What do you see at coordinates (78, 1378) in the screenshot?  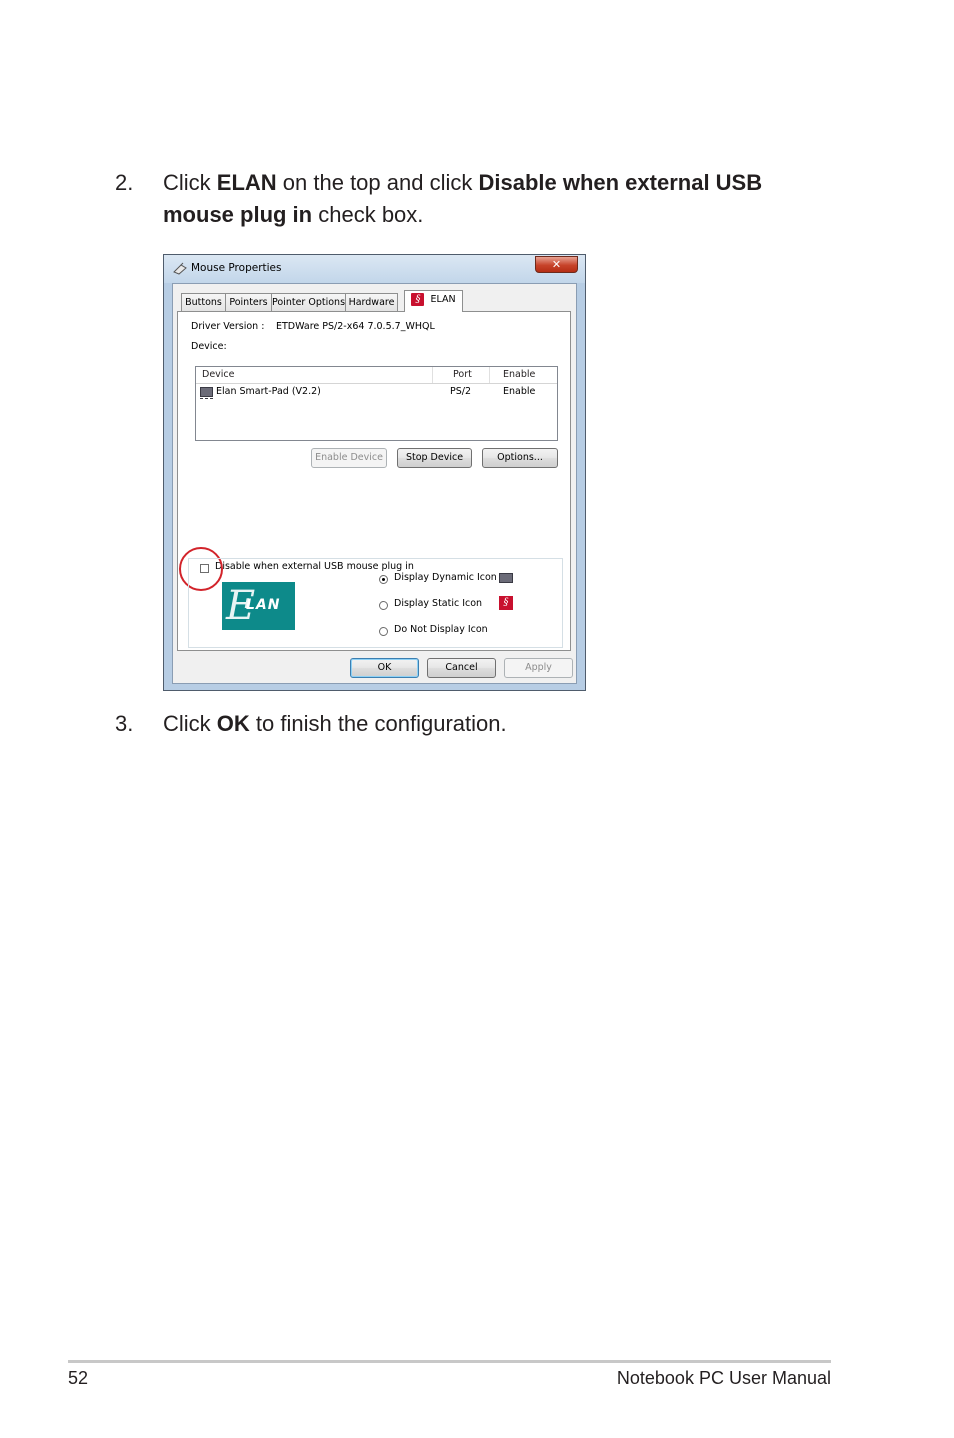 I see `page-number: 52` at bounding box center [78, 1378].